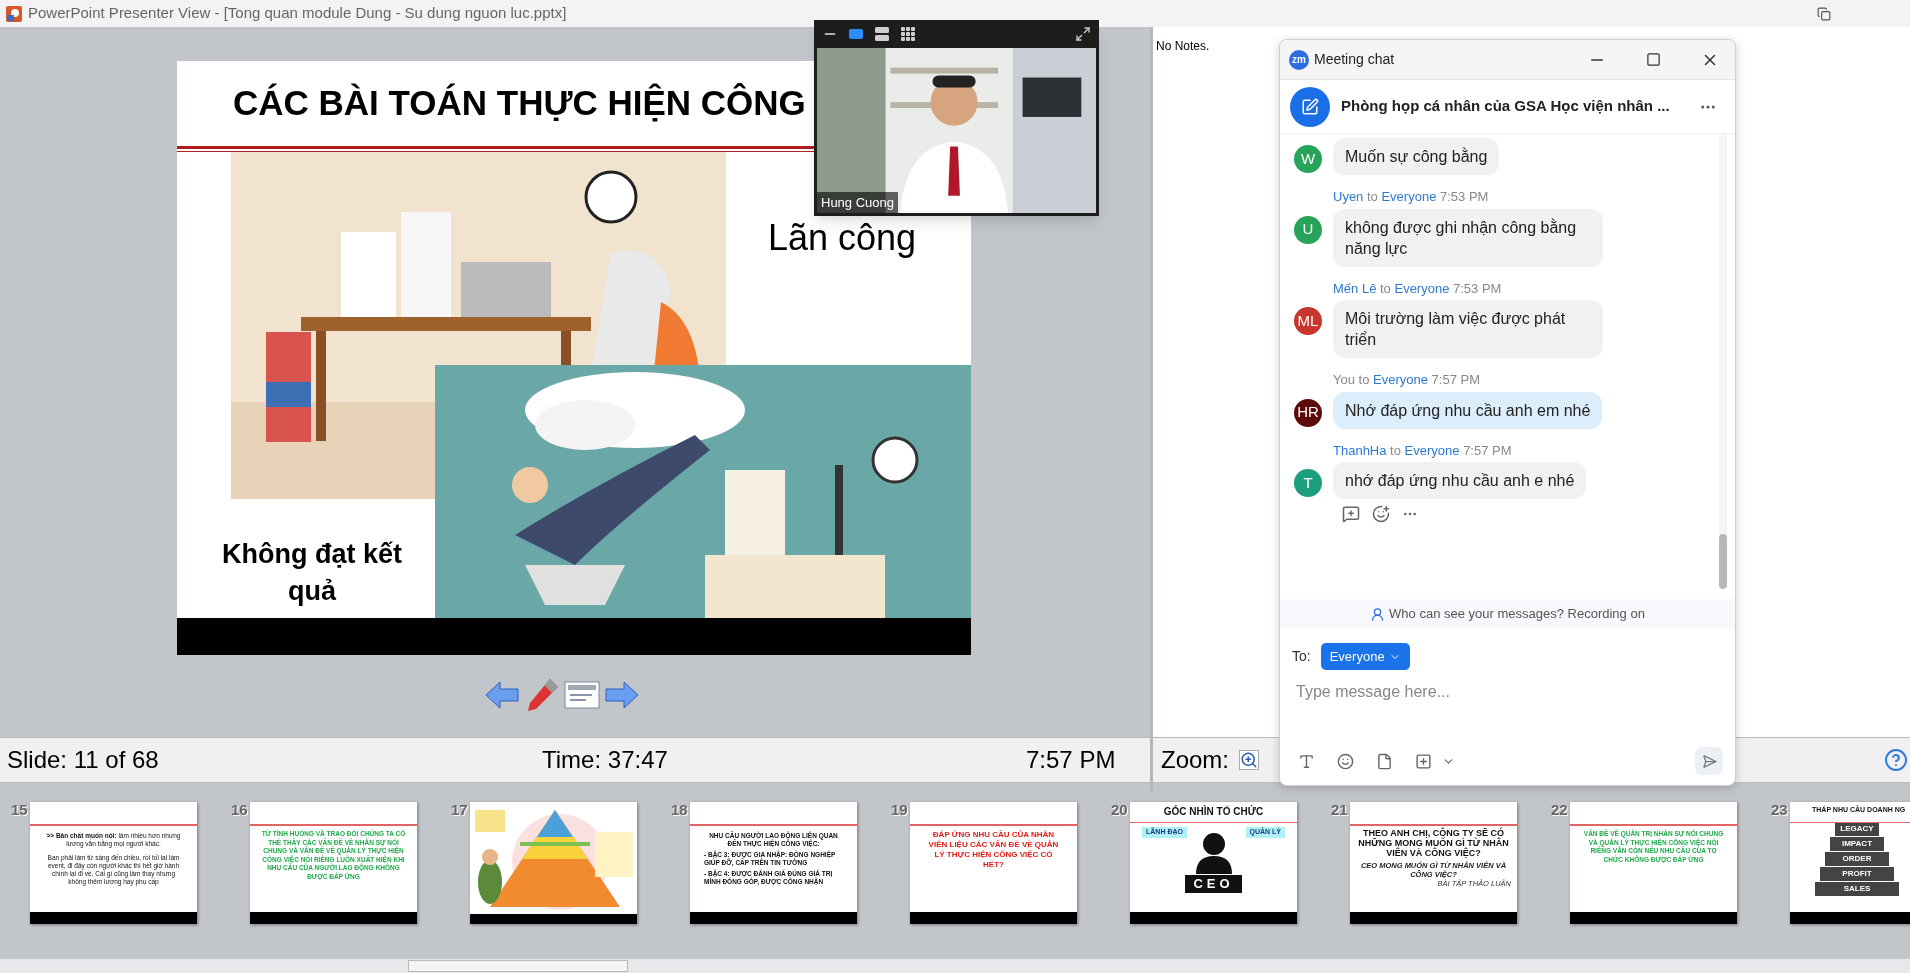  Describe the element at coordinates (83, 760) in the screenshot. I see `slide-counter: Slide: 11 of 68` at that location.